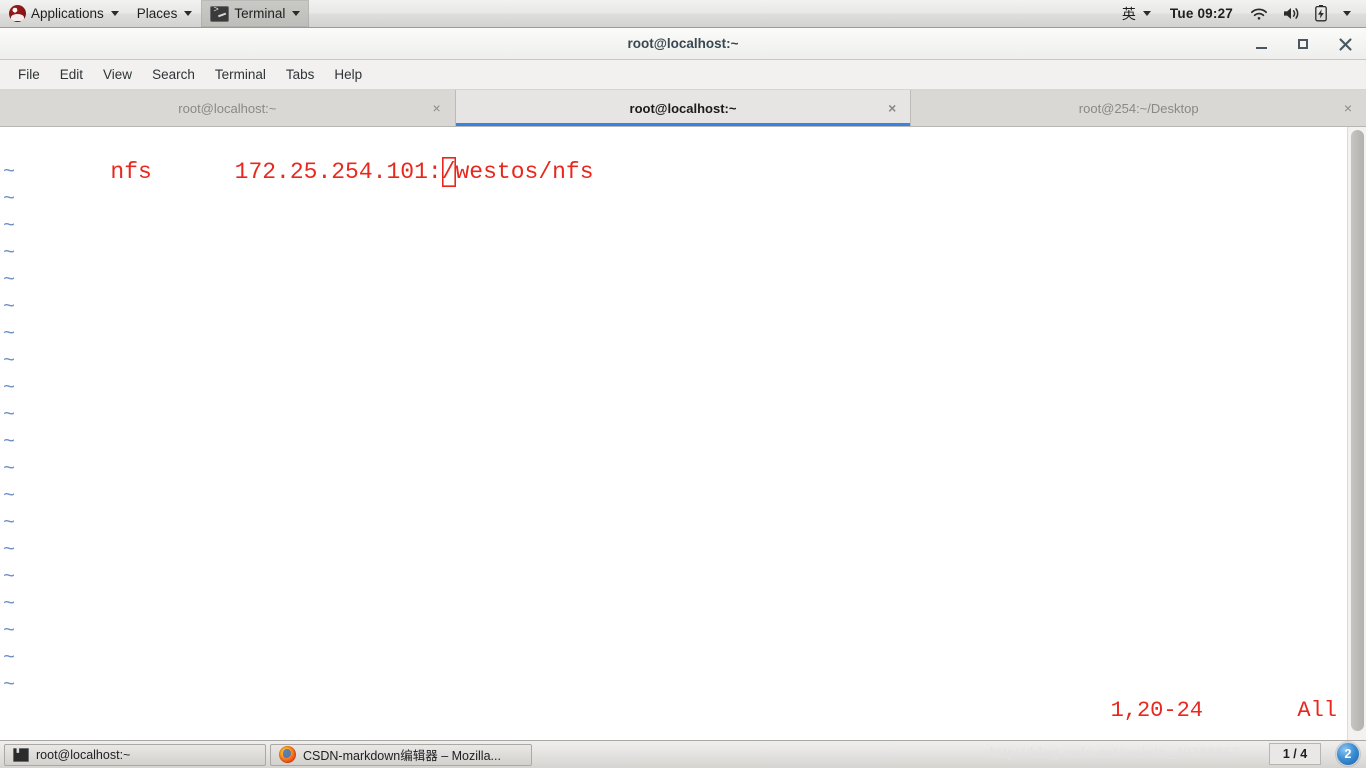 The image size is (1366, 768). What do you see at coordinates (83, 754) in the screenshot?
I see `taskbar-item-label: root@localhost:~` at bounding box center [83, 754].